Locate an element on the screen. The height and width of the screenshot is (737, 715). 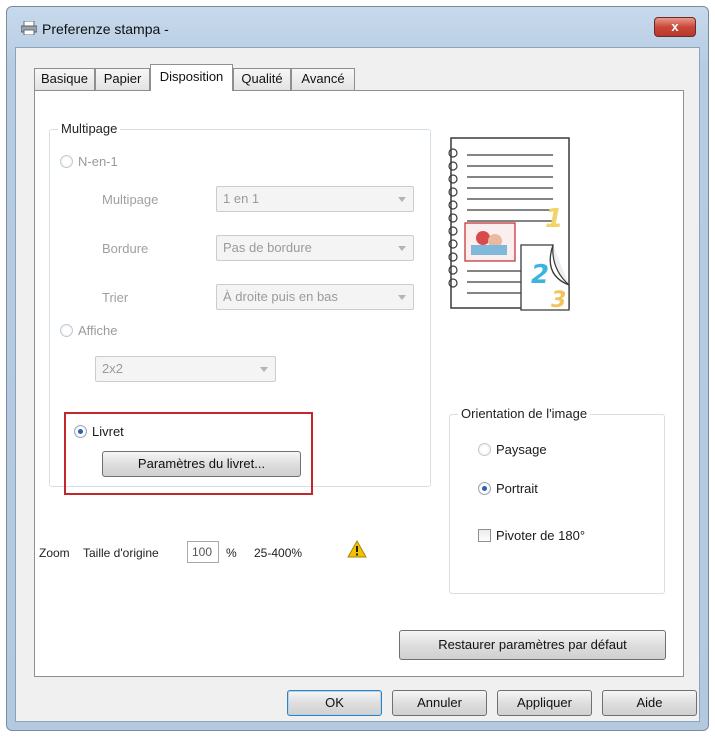
title-bar: Preferenze stampa - x is located at coordinates (357, 27).